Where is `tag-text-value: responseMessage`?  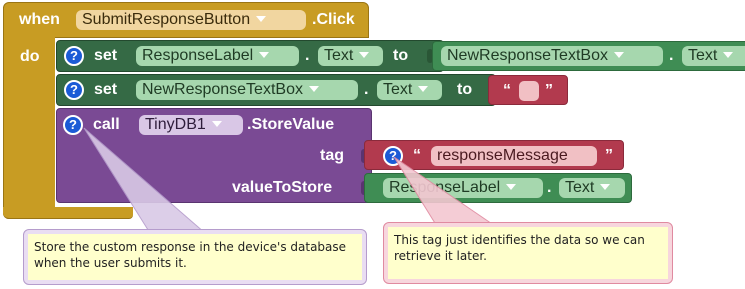
tag-text-value: responseMessage is located at coordinates (502, 155).